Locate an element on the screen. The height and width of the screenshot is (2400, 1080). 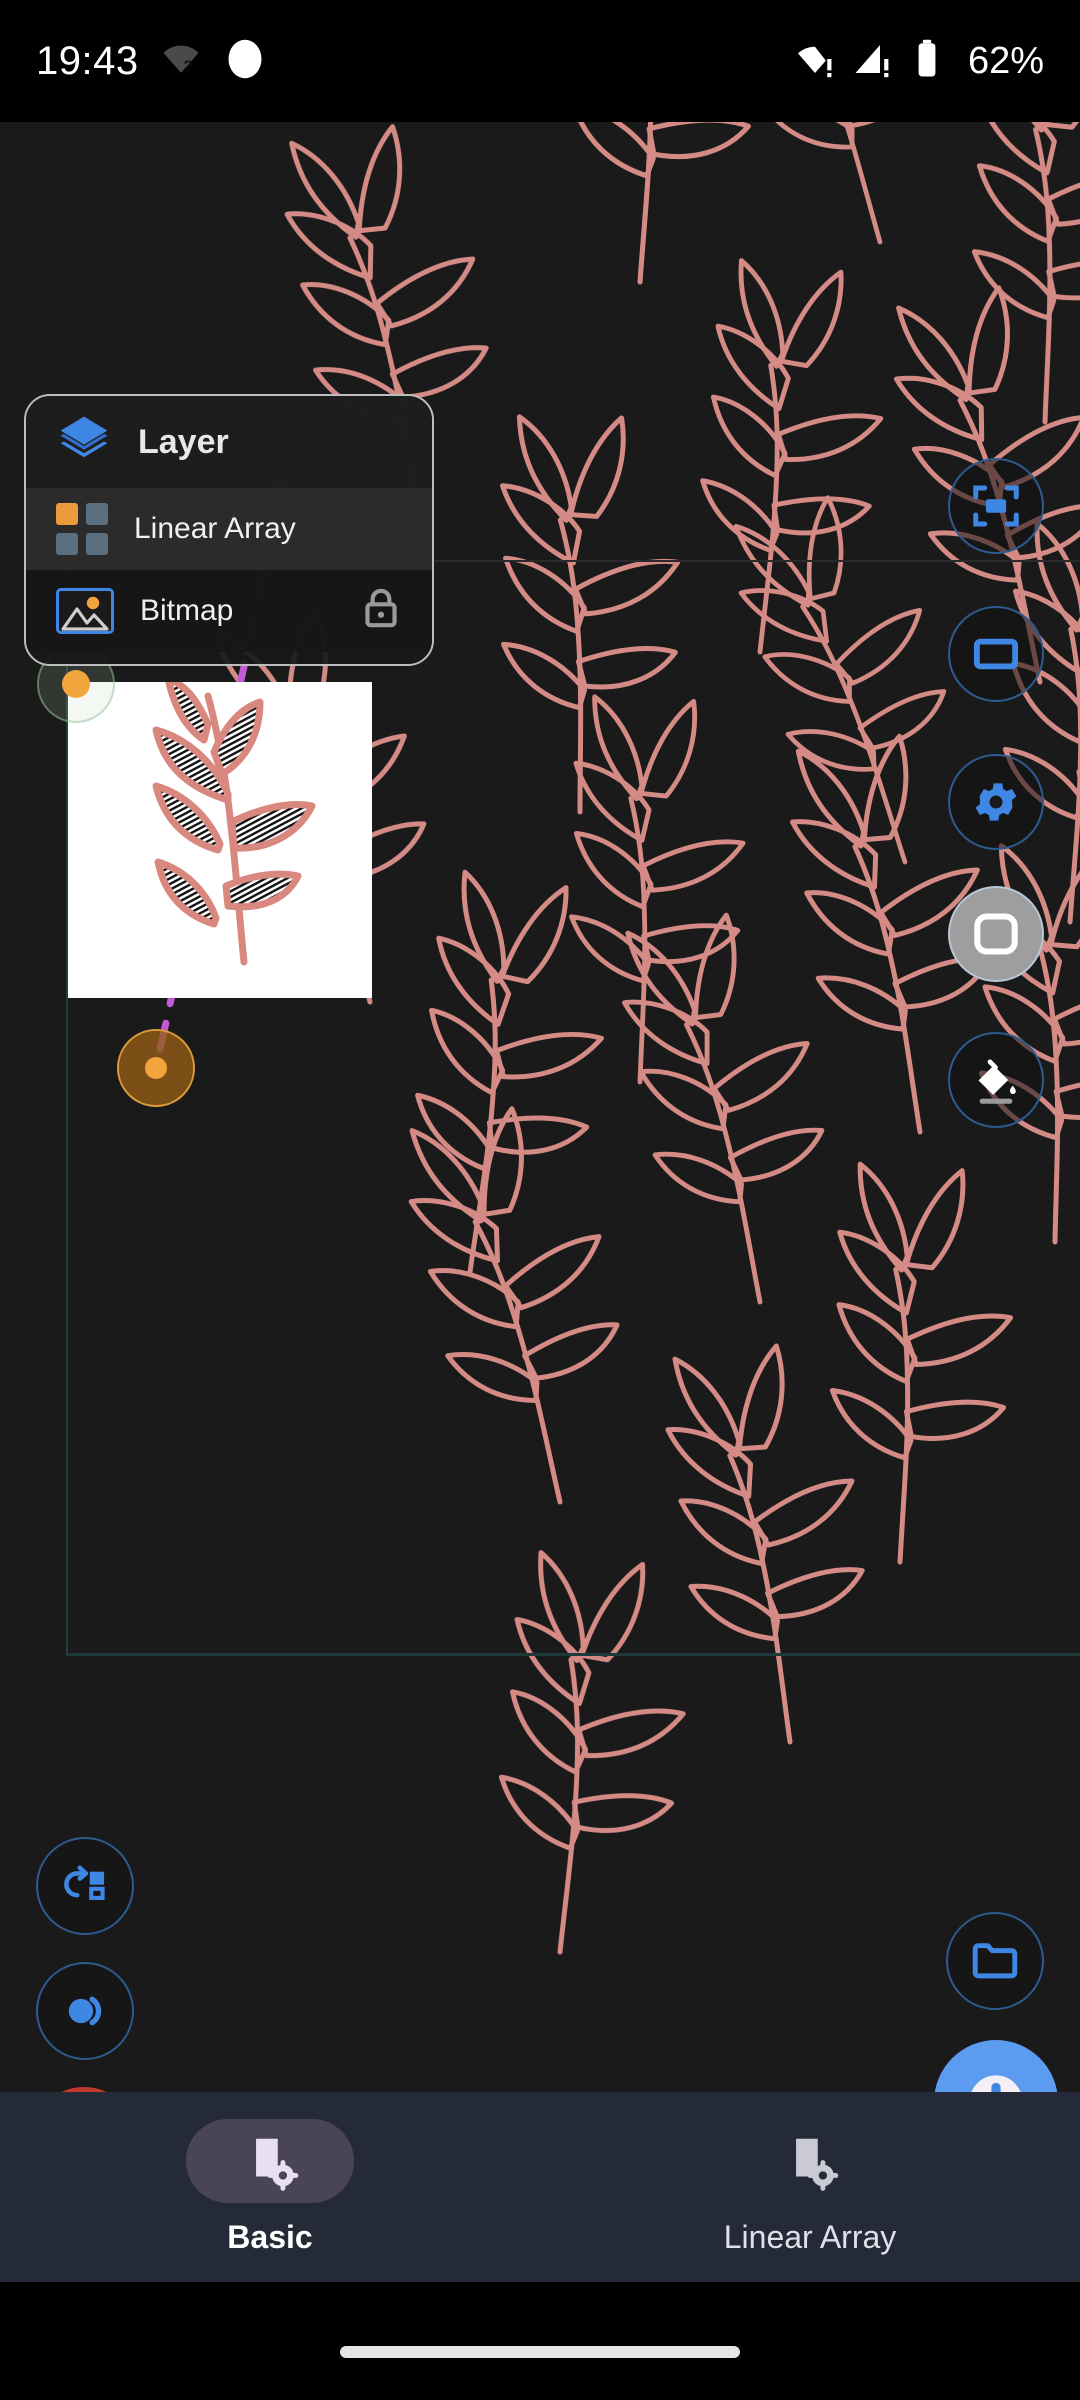
wifi-no-internet-icon is located at coordinates (815, 61).